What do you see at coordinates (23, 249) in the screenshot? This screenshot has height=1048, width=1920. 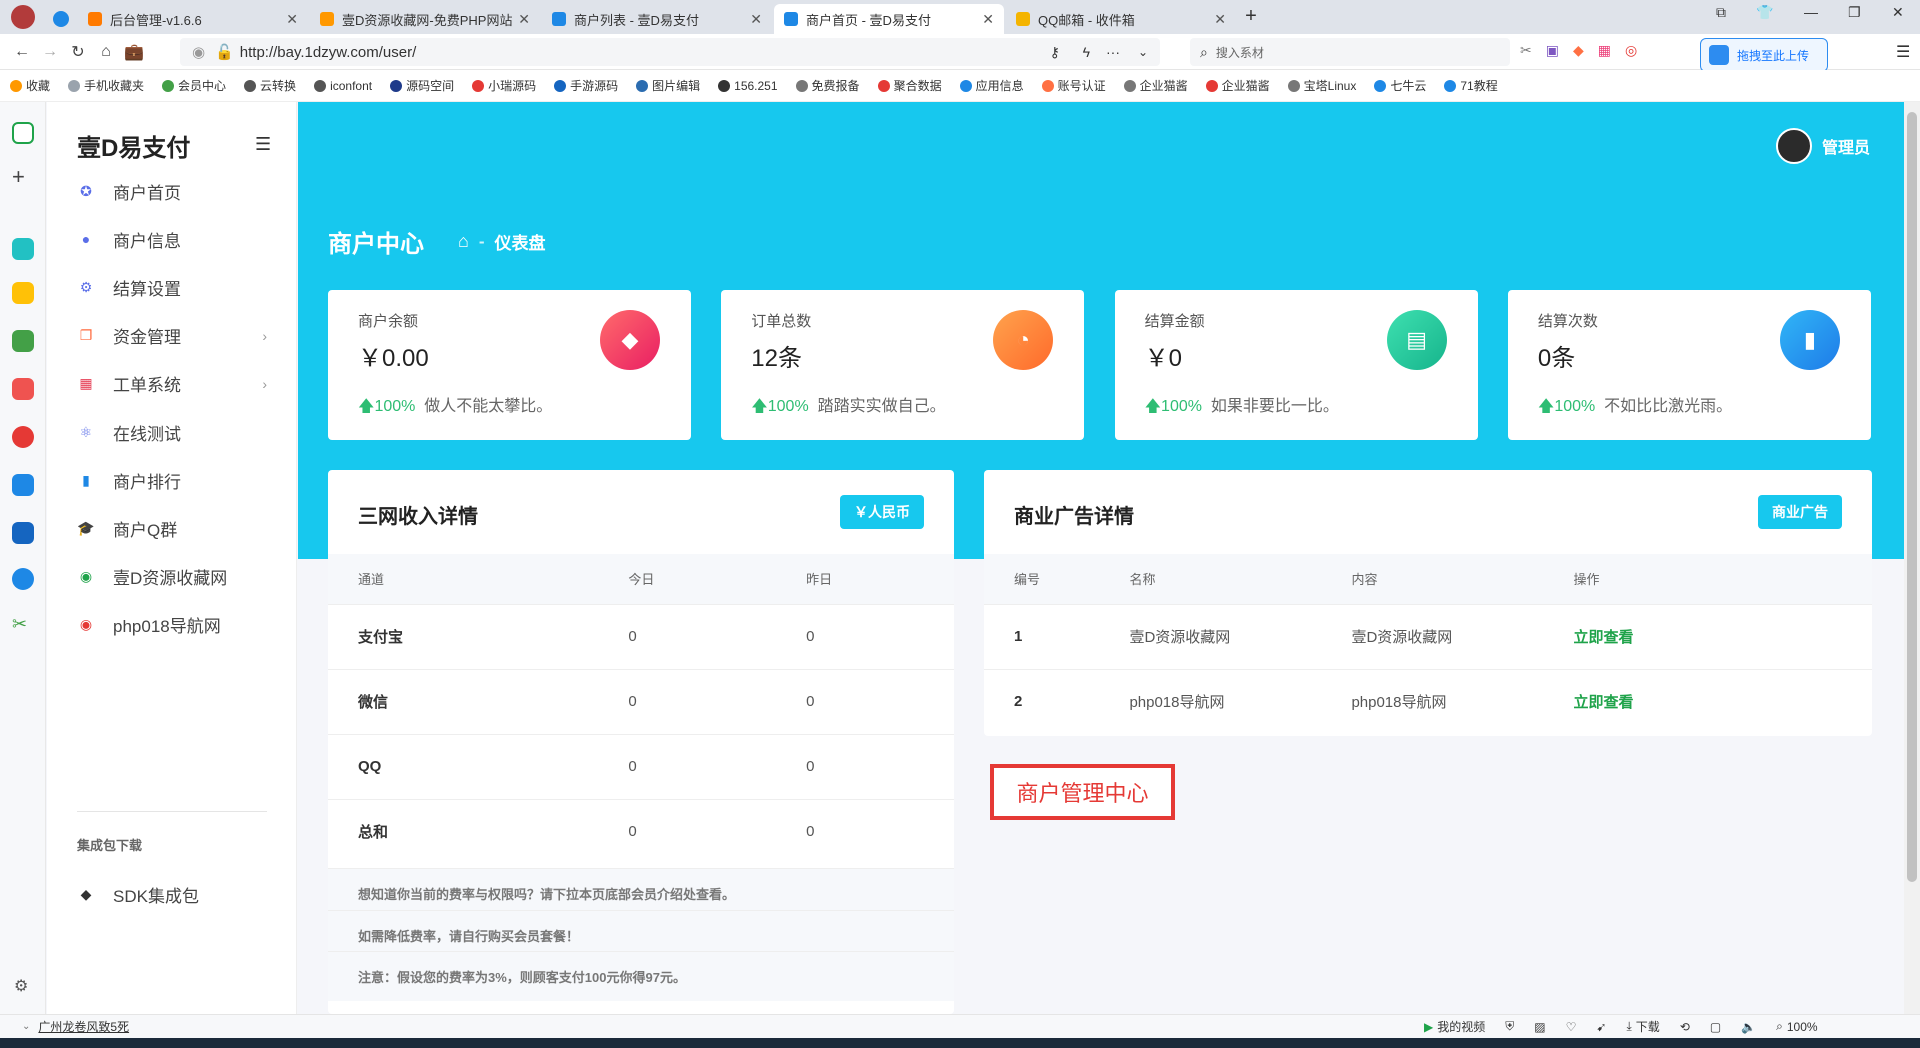 I see `plugin-rail-icon` at bounding box center [23, 249].